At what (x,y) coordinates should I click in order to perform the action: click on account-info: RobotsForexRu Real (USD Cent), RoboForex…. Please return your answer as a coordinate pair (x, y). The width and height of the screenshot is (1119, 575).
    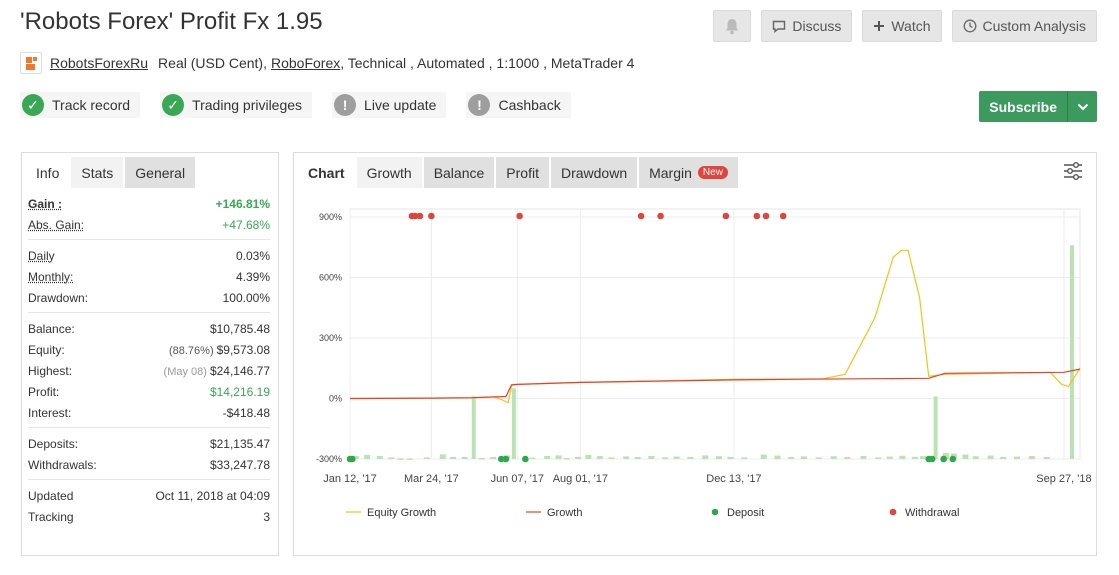
    Looking at the image, I should click on (327, 63).